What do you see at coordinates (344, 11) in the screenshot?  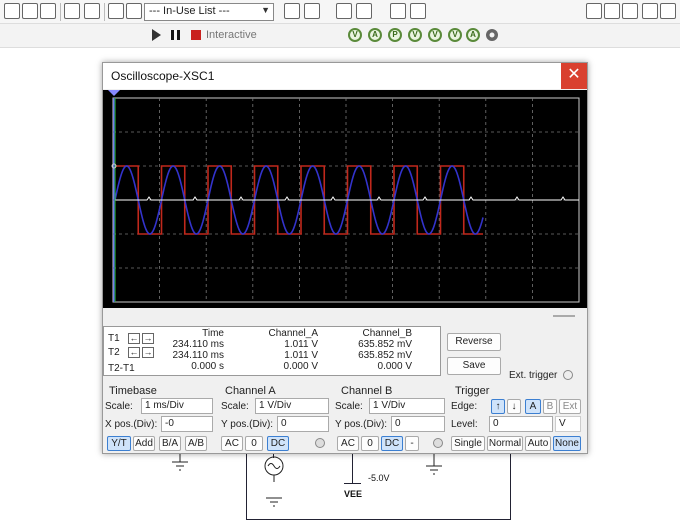 I see `forward-annotate-icon` at bounding box center [344, 11].